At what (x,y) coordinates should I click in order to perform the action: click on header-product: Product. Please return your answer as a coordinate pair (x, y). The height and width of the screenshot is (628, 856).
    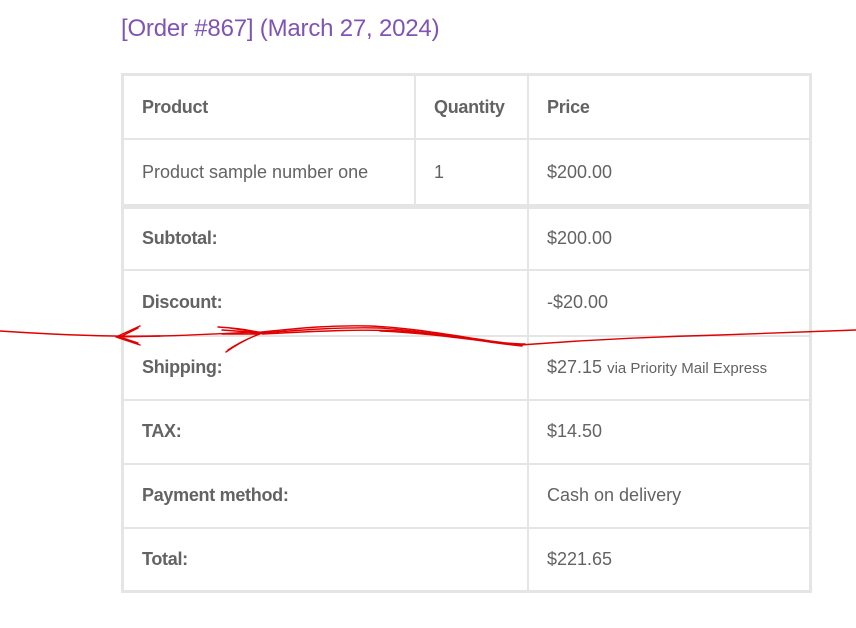
    Looking at the image, I should click on (268, 106).